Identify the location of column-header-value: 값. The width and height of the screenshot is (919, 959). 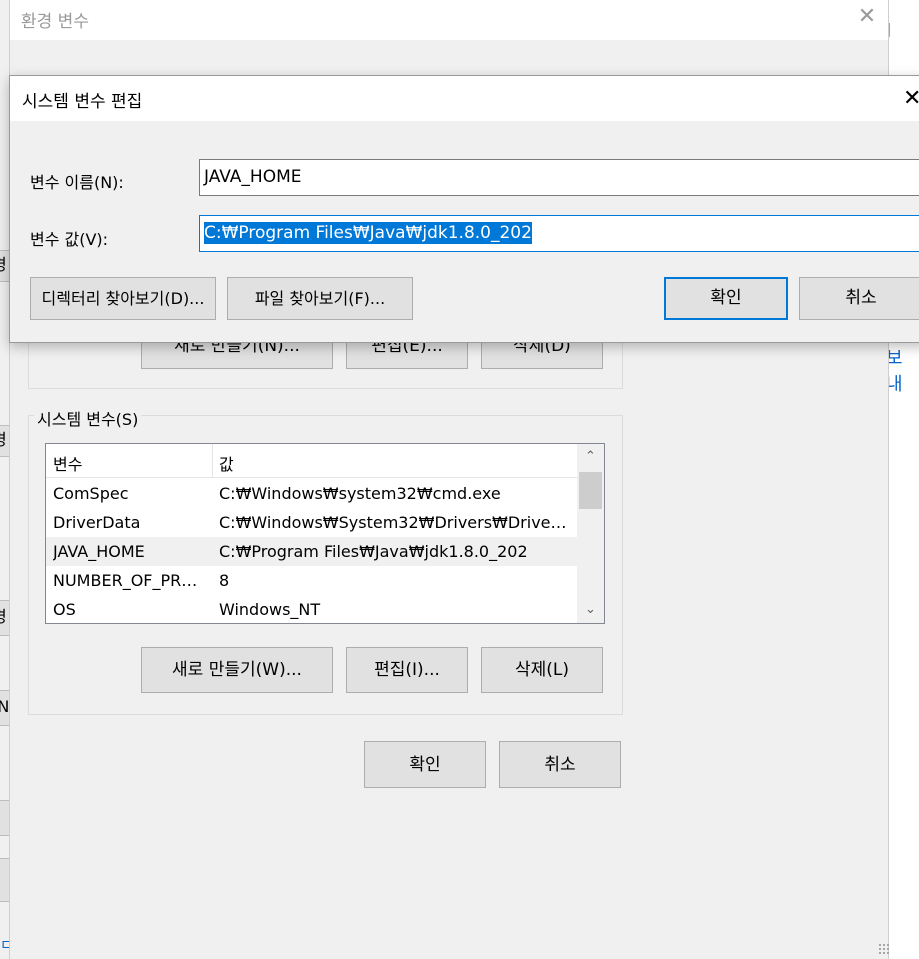
(226, 463).